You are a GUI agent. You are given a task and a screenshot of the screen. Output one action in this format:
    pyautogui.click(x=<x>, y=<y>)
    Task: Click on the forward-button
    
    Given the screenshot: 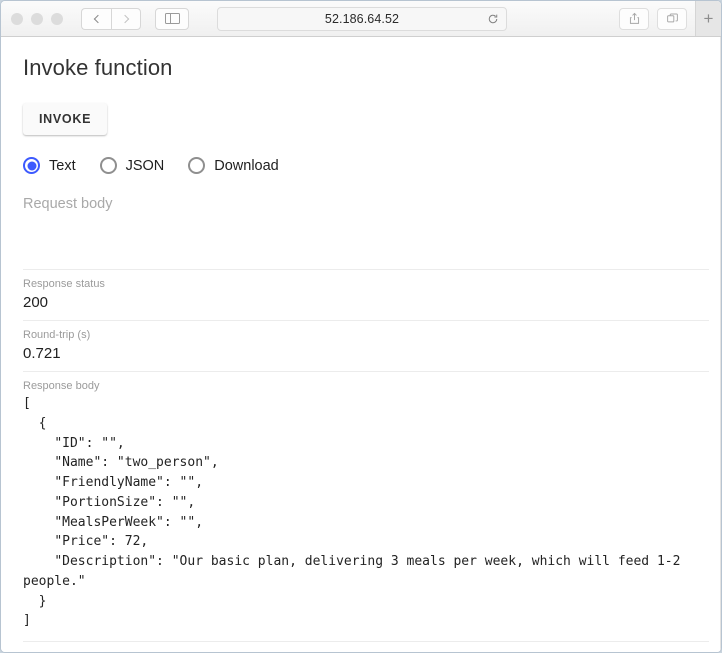 What is the action you would take?
    pyautogui.click(x=126, y=18)
    